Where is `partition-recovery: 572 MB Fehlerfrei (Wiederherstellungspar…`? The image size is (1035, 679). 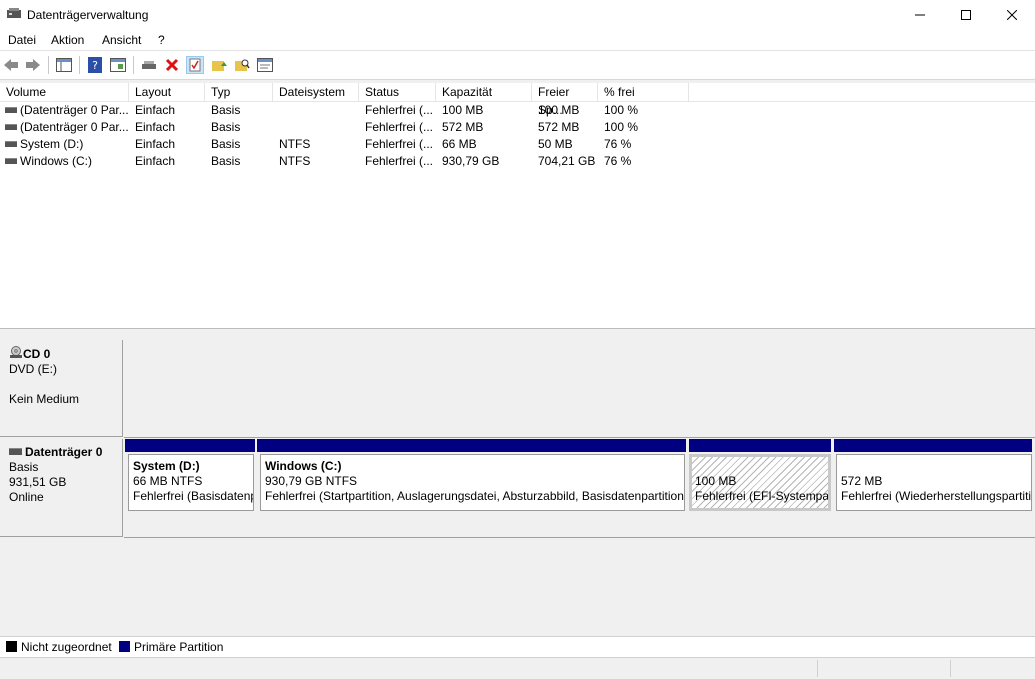
partition-recovery: 572 MB Fehlerfrei (Wiederherstellungspar… is located at coordinates (934, 482).